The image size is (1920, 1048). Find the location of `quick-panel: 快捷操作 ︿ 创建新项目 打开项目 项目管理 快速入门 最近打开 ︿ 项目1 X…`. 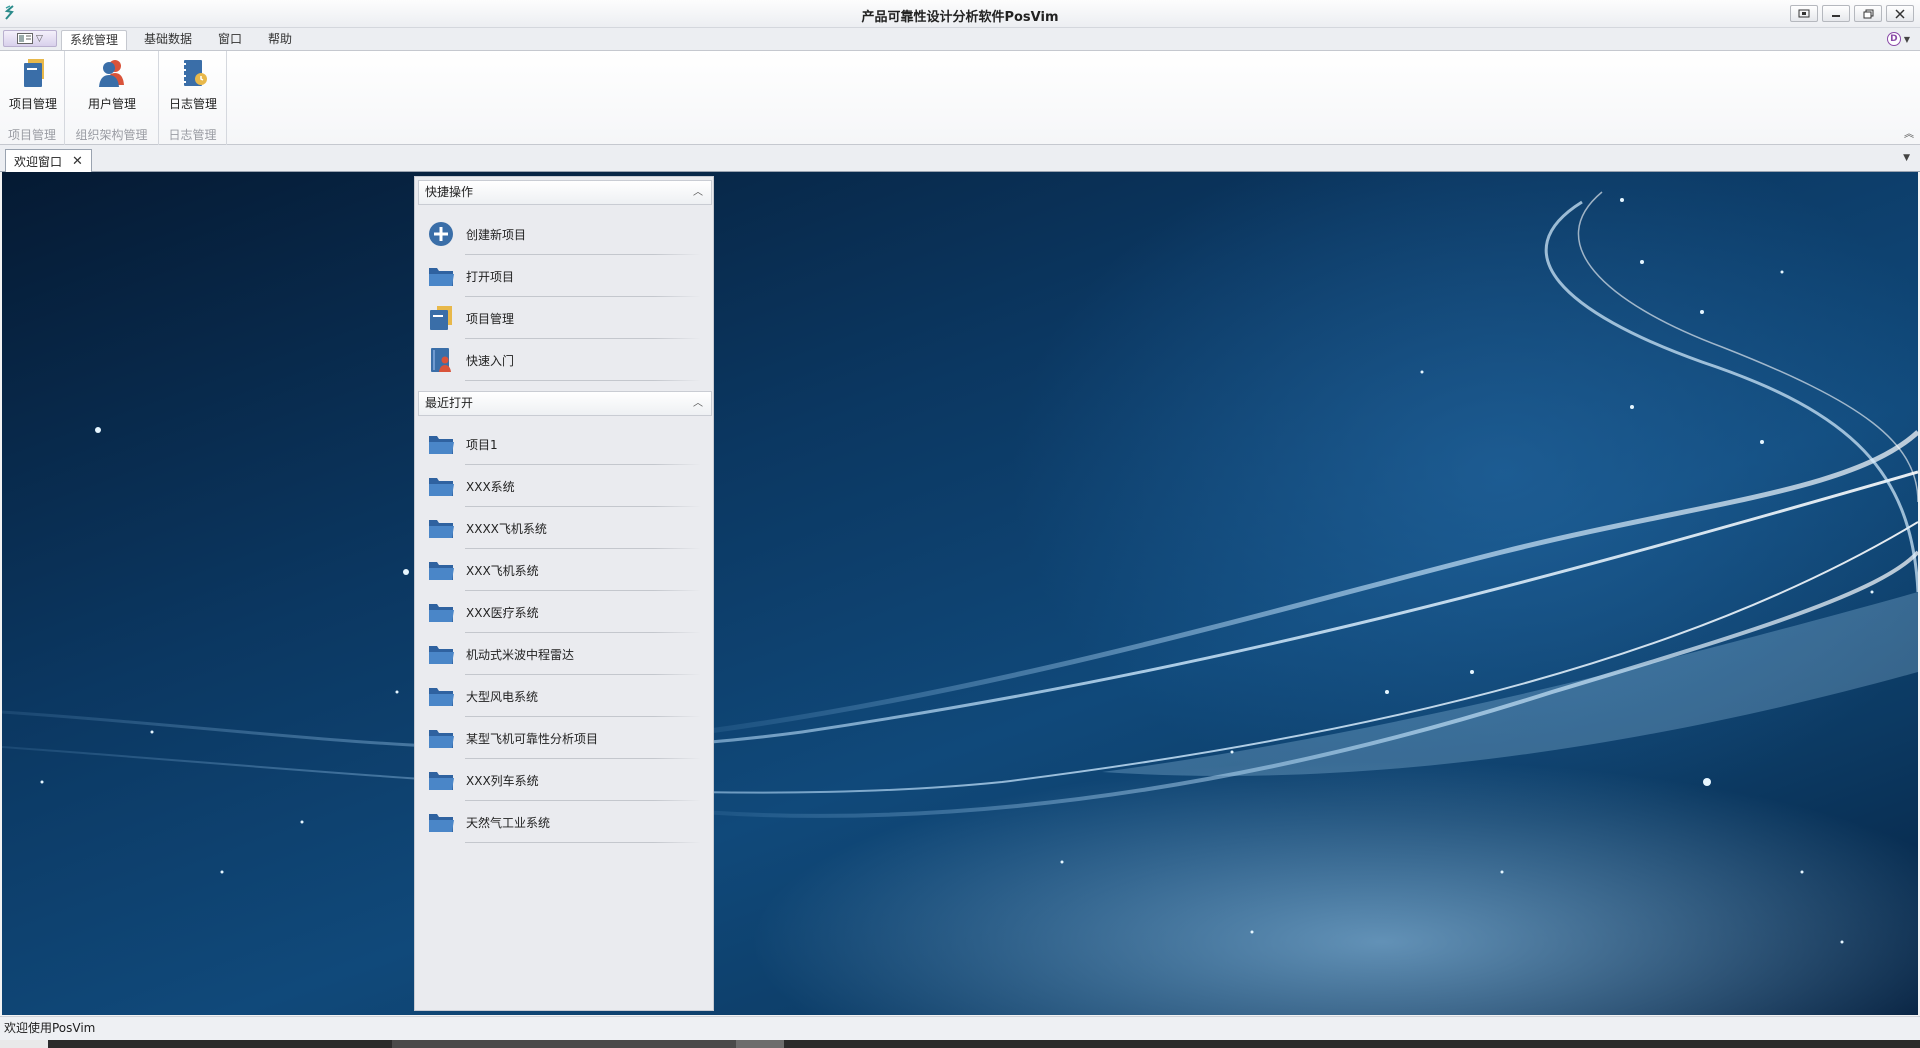

quick-panel: 快捷操作 ︿ 创建新项目 打开项目 项目管理 快速入门 最近打开 ︿ 项目1 X… is located at coordinates (564, 593).